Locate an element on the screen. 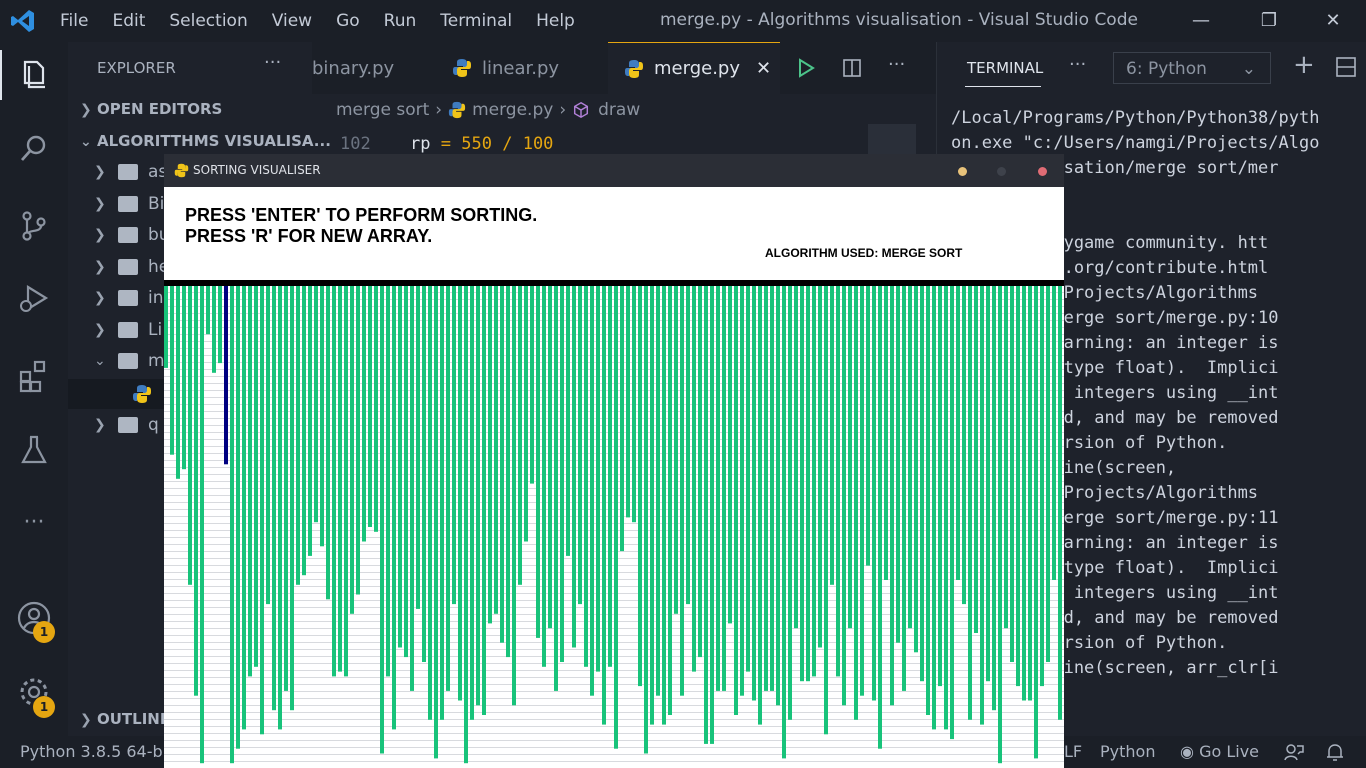  pygame-title: SORTING VISUALISER is located at coordinates (257, 170).